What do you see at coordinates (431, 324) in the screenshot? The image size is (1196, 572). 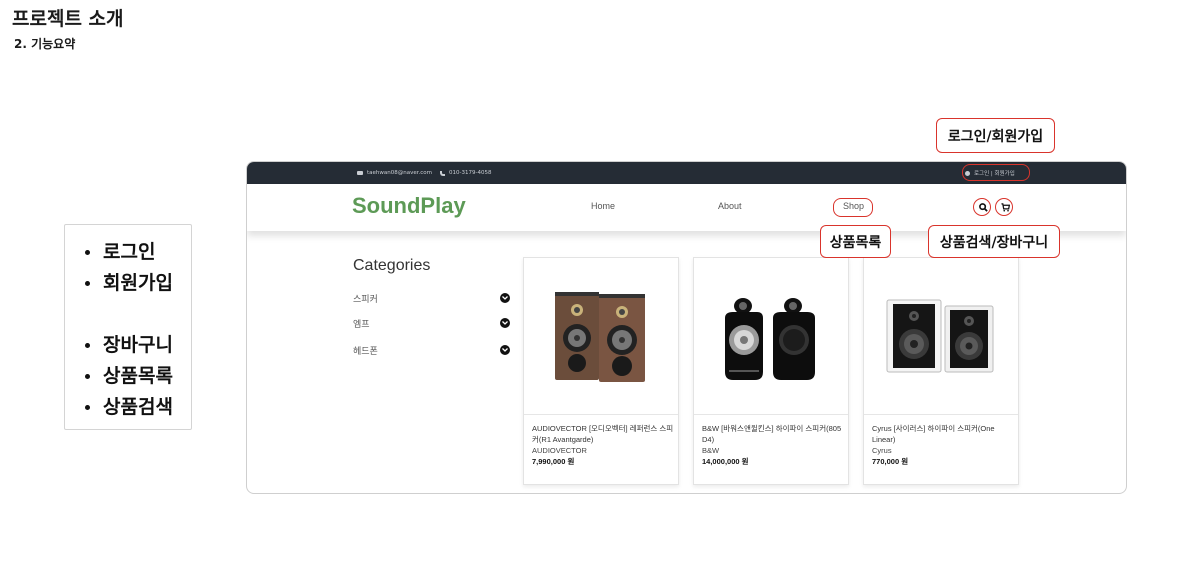 I see `category-amp: 엠프` at bounding box center [431, 324].